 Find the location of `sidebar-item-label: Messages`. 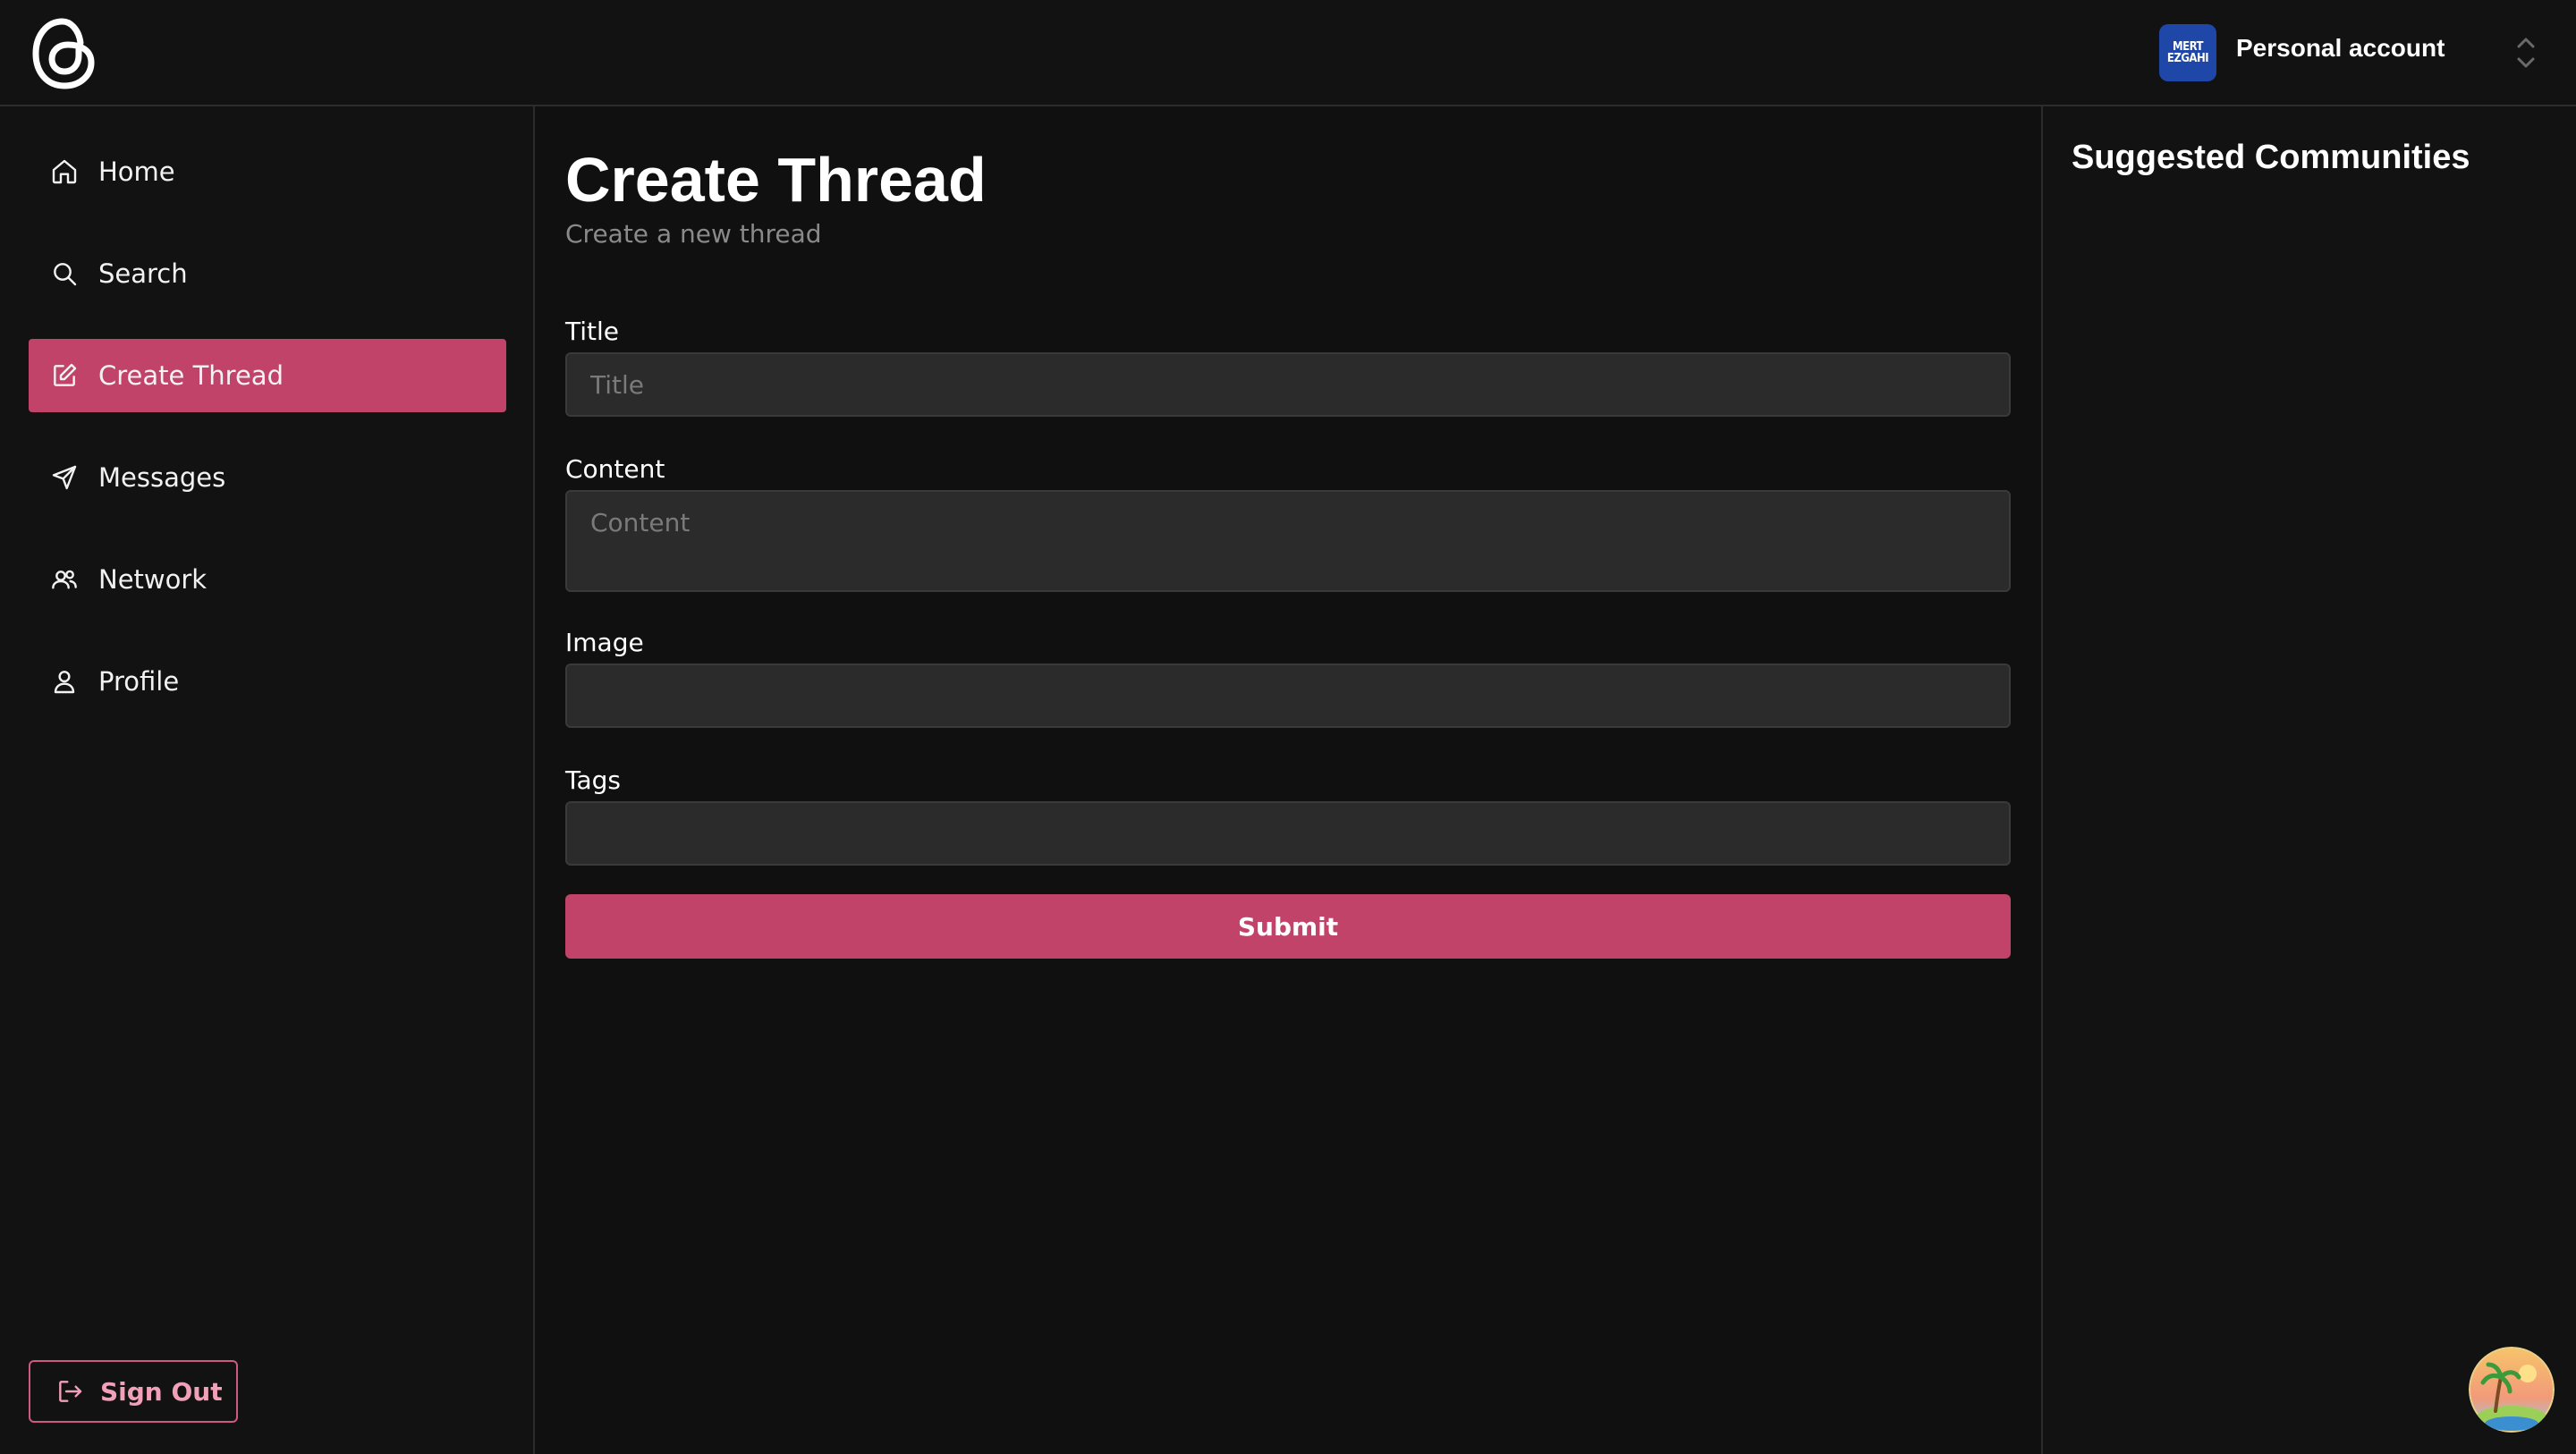

sidebar-item-label: Messages is located at coordinates (162, 478).